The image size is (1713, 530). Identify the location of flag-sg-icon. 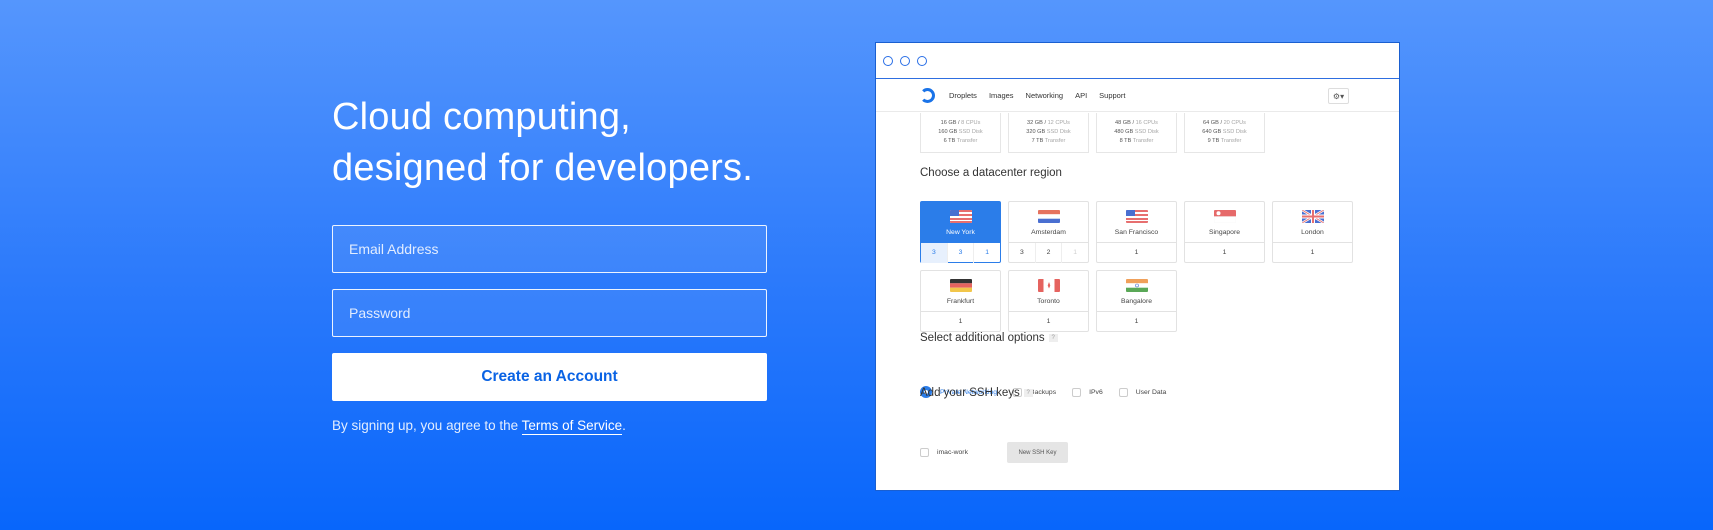
(1224, 216).